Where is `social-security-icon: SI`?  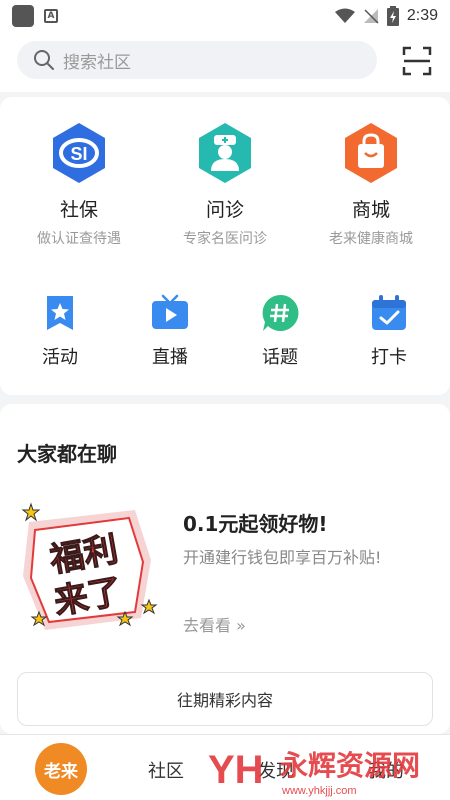
social-security-icon: SI is located at coordinates (79, 153).